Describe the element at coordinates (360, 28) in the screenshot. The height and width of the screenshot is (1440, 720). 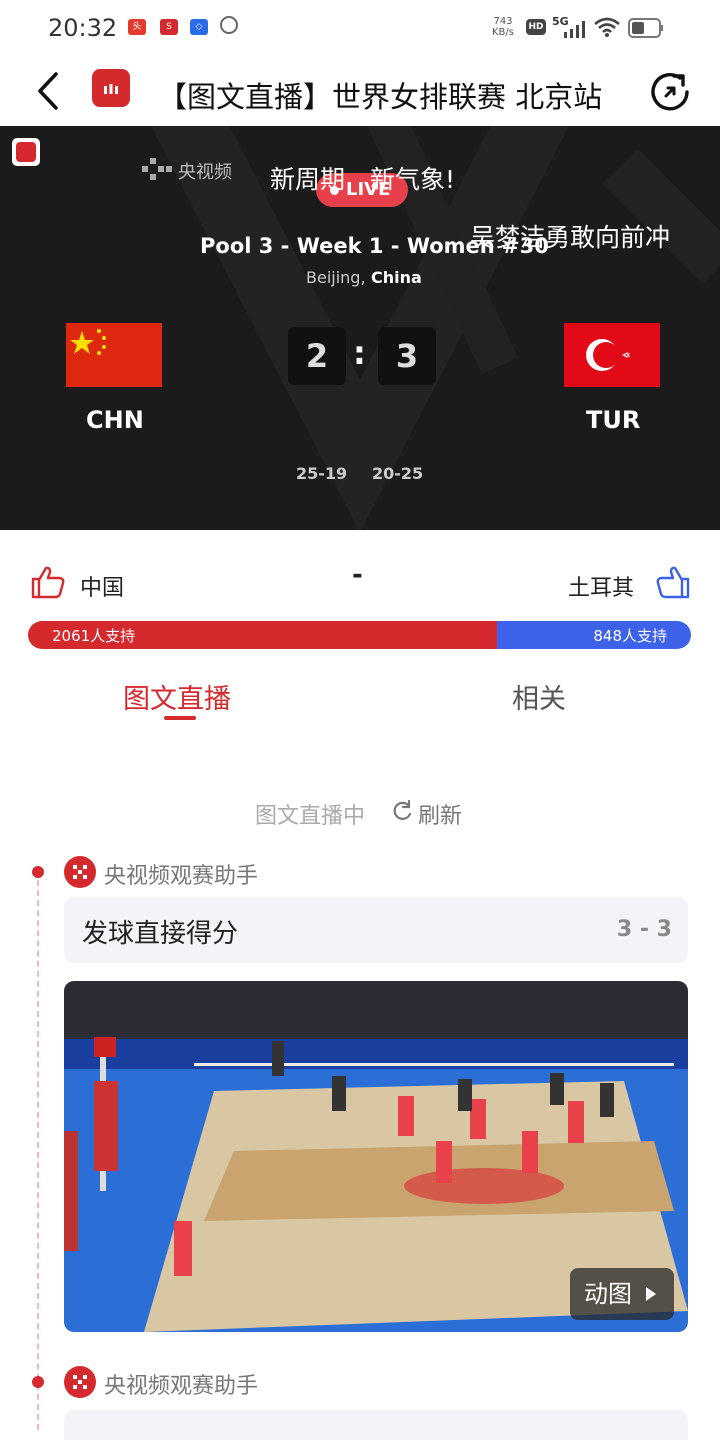
I see `status-bar: 20:32 头 S ◇ 743 KB/s HD 5G` at that location.